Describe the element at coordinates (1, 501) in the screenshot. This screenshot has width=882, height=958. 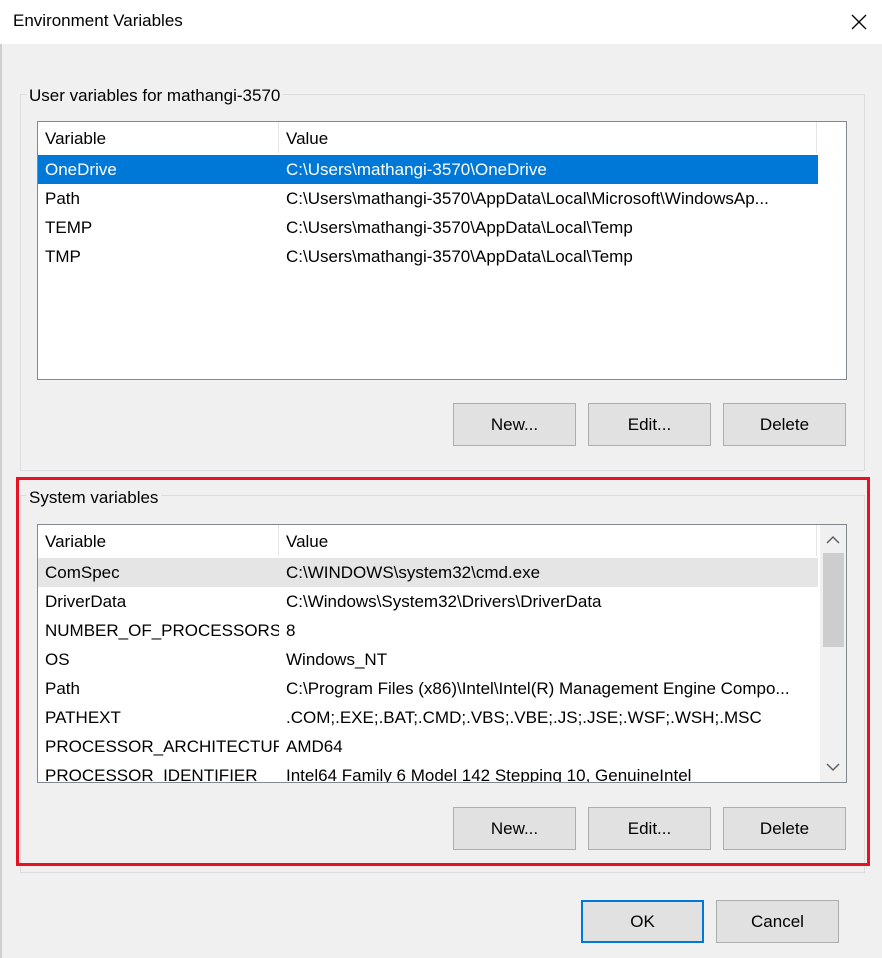
I see `window-edge` at that location.